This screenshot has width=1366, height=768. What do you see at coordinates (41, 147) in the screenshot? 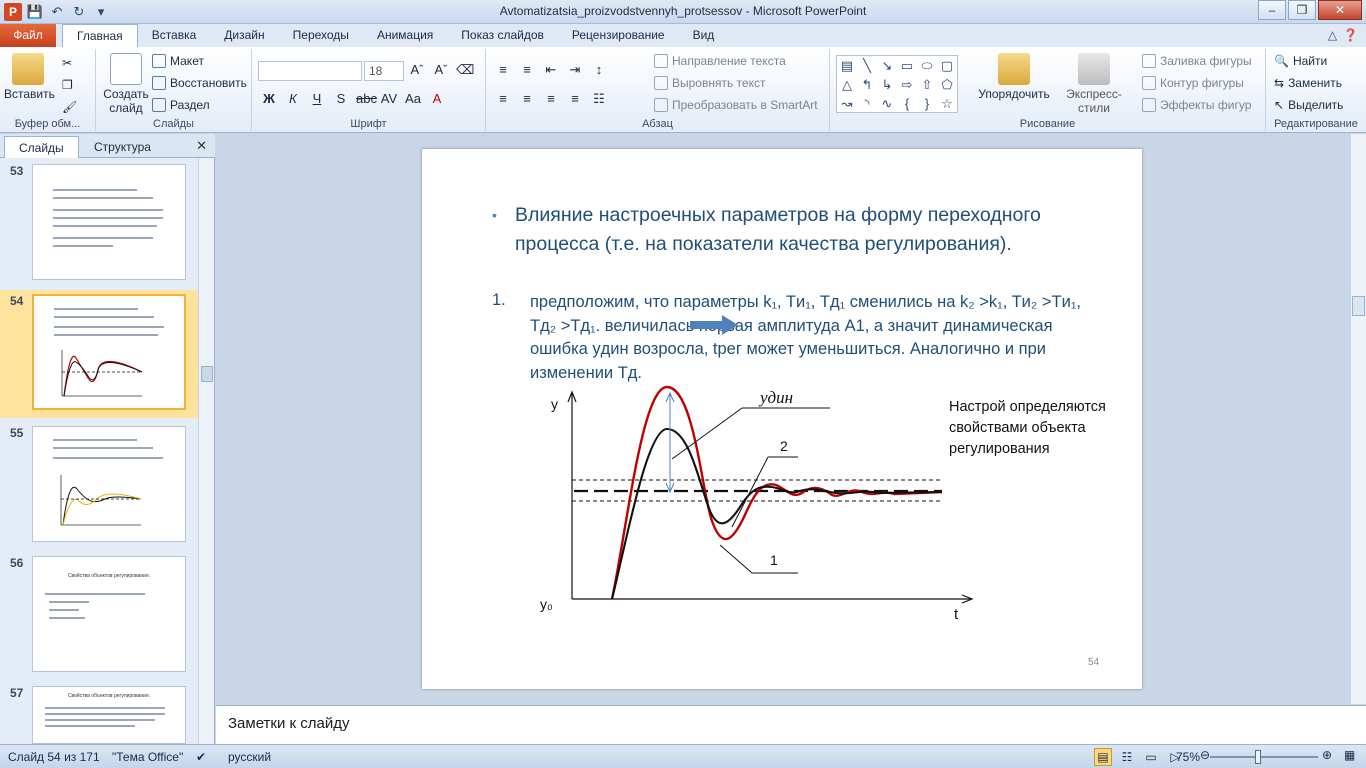
I see `tab-slides-panel: Слайды` at bounding box center [41, 147].